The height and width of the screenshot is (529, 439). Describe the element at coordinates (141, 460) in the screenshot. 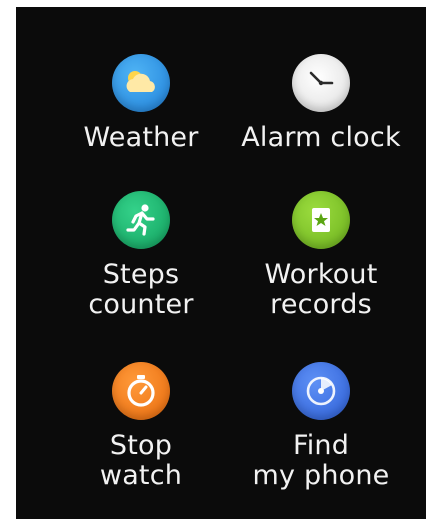

I see `app-stop-watch-label: Stop watch` at that location.